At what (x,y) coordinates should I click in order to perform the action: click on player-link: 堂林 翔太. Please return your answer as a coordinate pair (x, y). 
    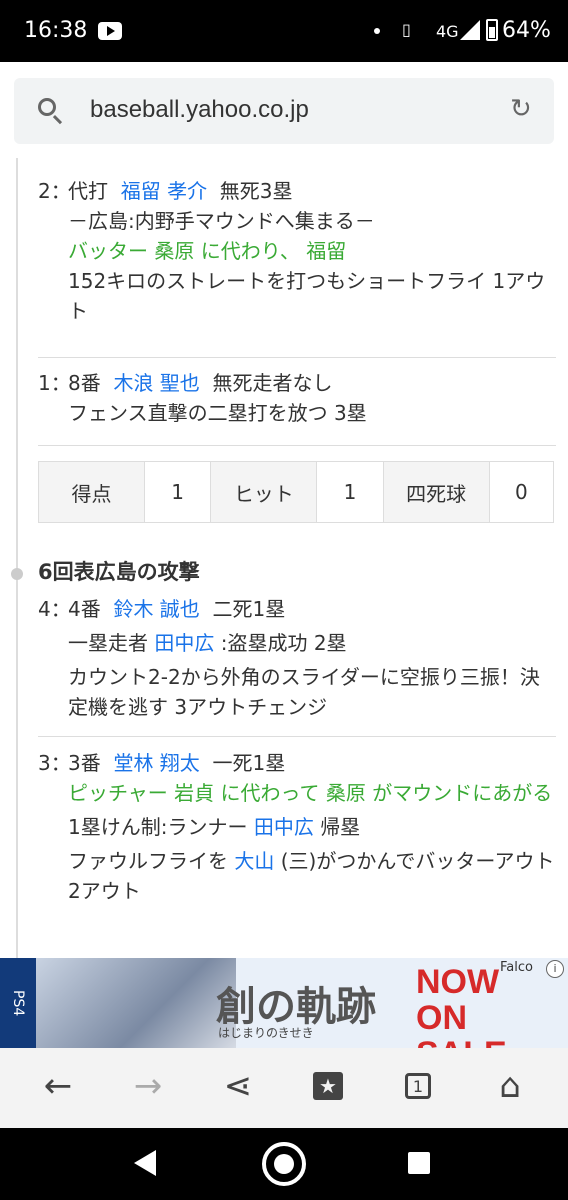
    Looking at the image, I should click on (156, 763).